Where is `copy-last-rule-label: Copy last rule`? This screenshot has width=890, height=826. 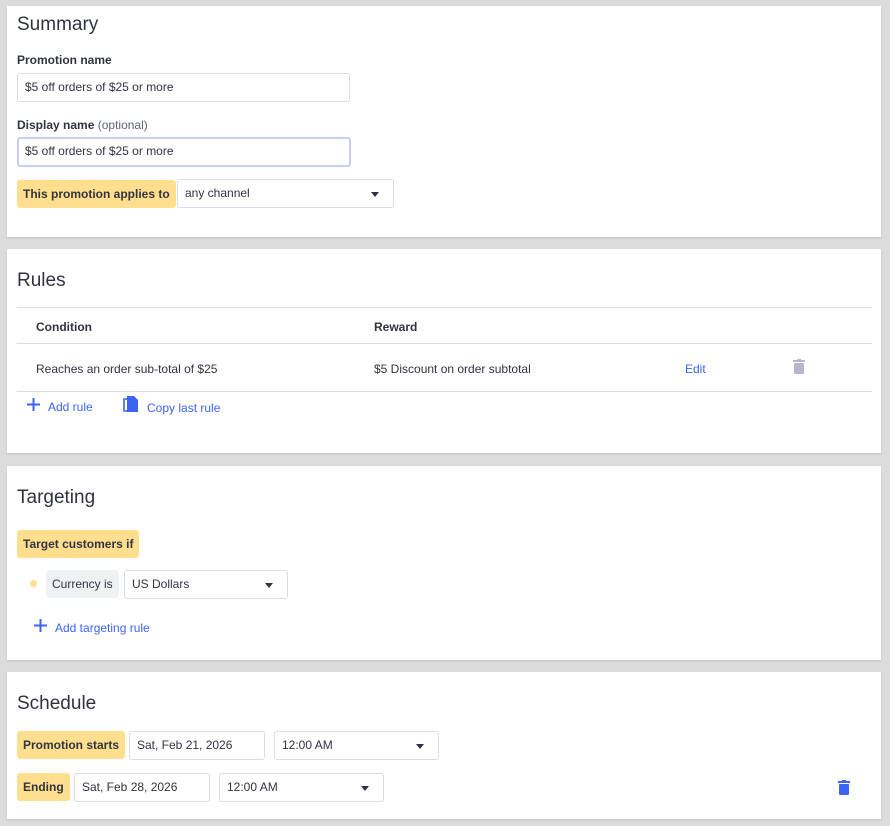
copy-last-rule-label: Copy last rule is located at coordinates (184, 407).